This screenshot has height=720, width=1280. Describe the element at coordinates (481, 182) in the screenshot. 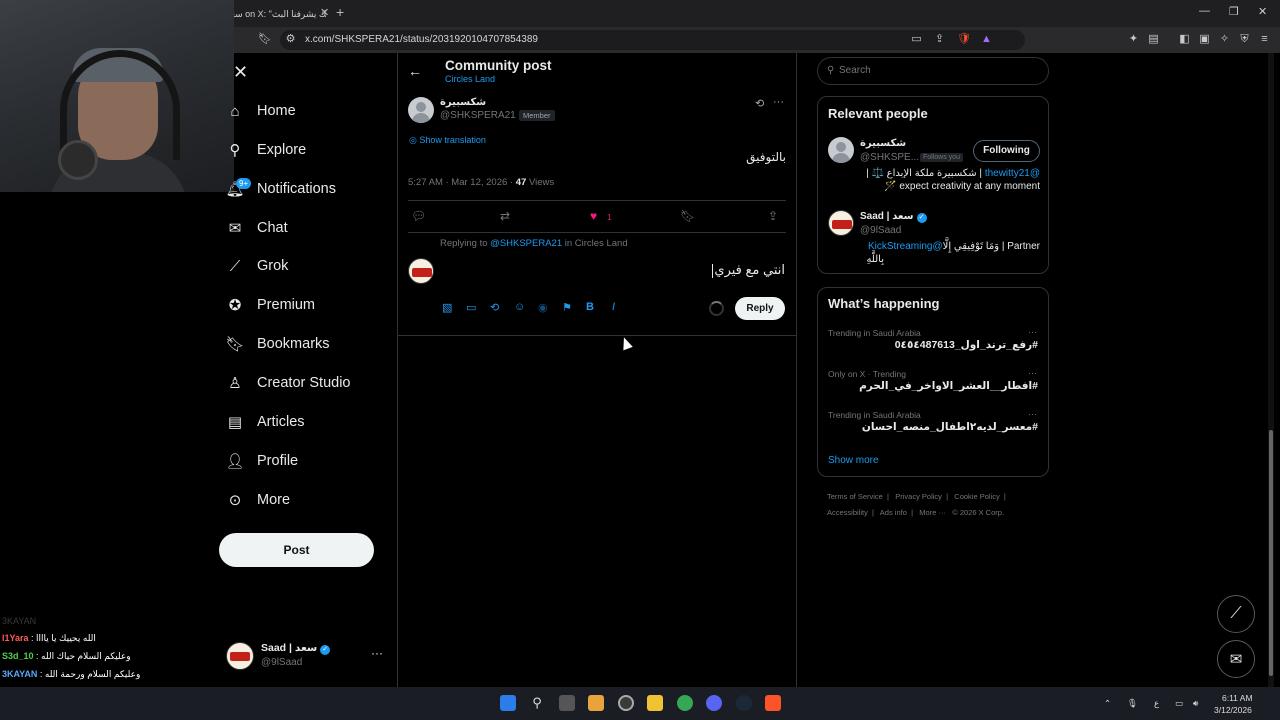

I see `post-timestamp: 5:27 AM · Mar 12, 2026 · 47 Views` at that location.